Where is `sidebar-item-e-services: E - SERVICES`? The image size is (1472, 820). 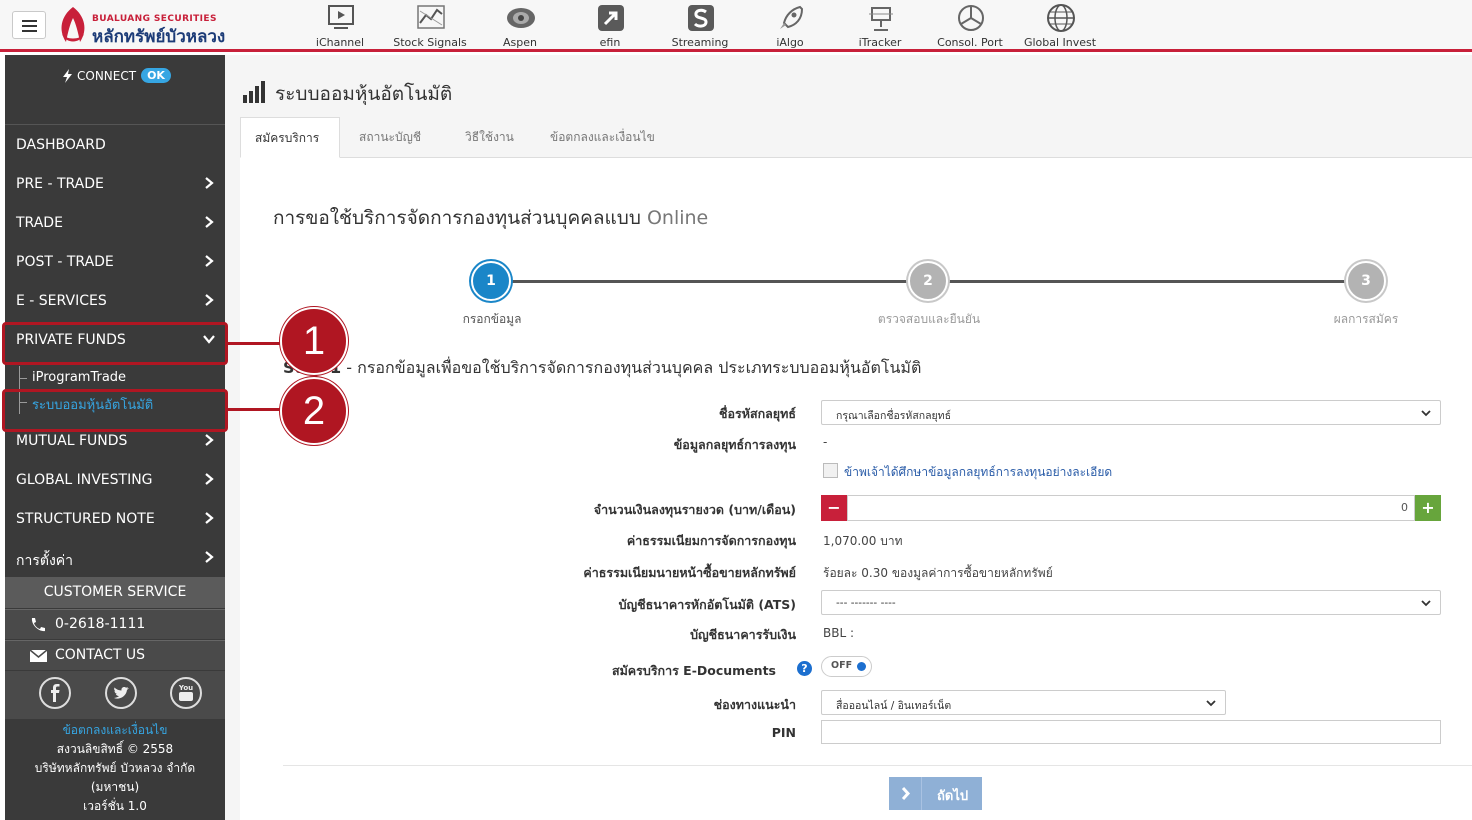
sidebar-item-e-services: E - SERVICES is located at coordinates (115, 301).